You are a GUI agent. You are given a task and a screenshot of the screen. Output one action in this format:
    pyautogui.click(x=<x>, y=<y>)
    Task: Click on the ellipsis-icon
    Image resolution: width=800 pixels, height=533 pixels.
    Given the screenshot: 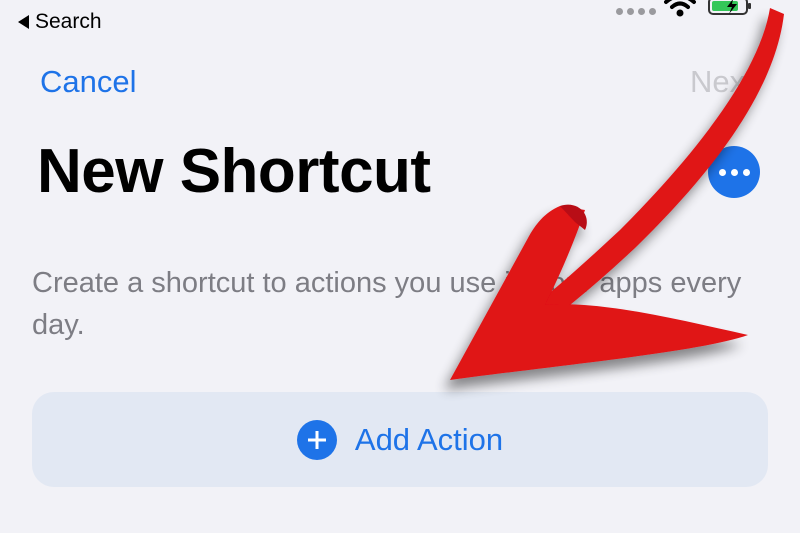 What is the action you would take?
    pyautogui.click(x=734, y=172)
    